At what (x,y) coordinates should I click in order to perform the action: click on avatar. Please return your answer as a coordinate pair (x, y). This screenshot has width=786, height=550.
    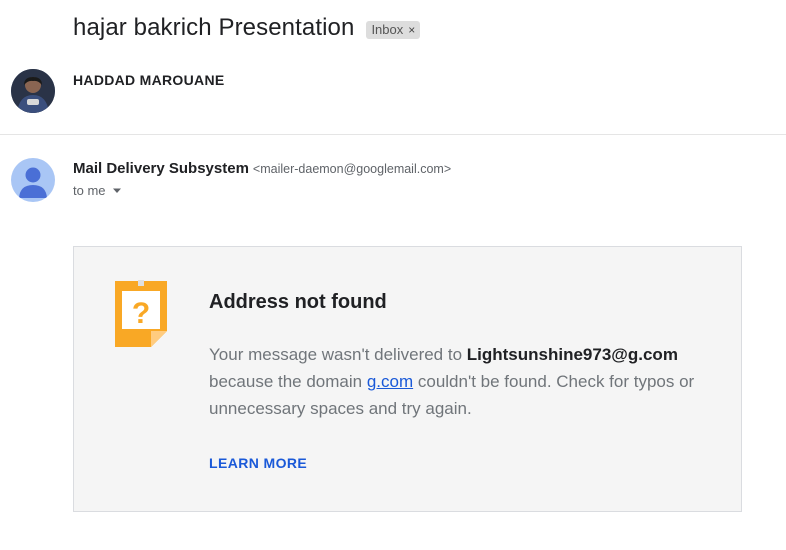
    Looking at the image, I should click on (33, 91).